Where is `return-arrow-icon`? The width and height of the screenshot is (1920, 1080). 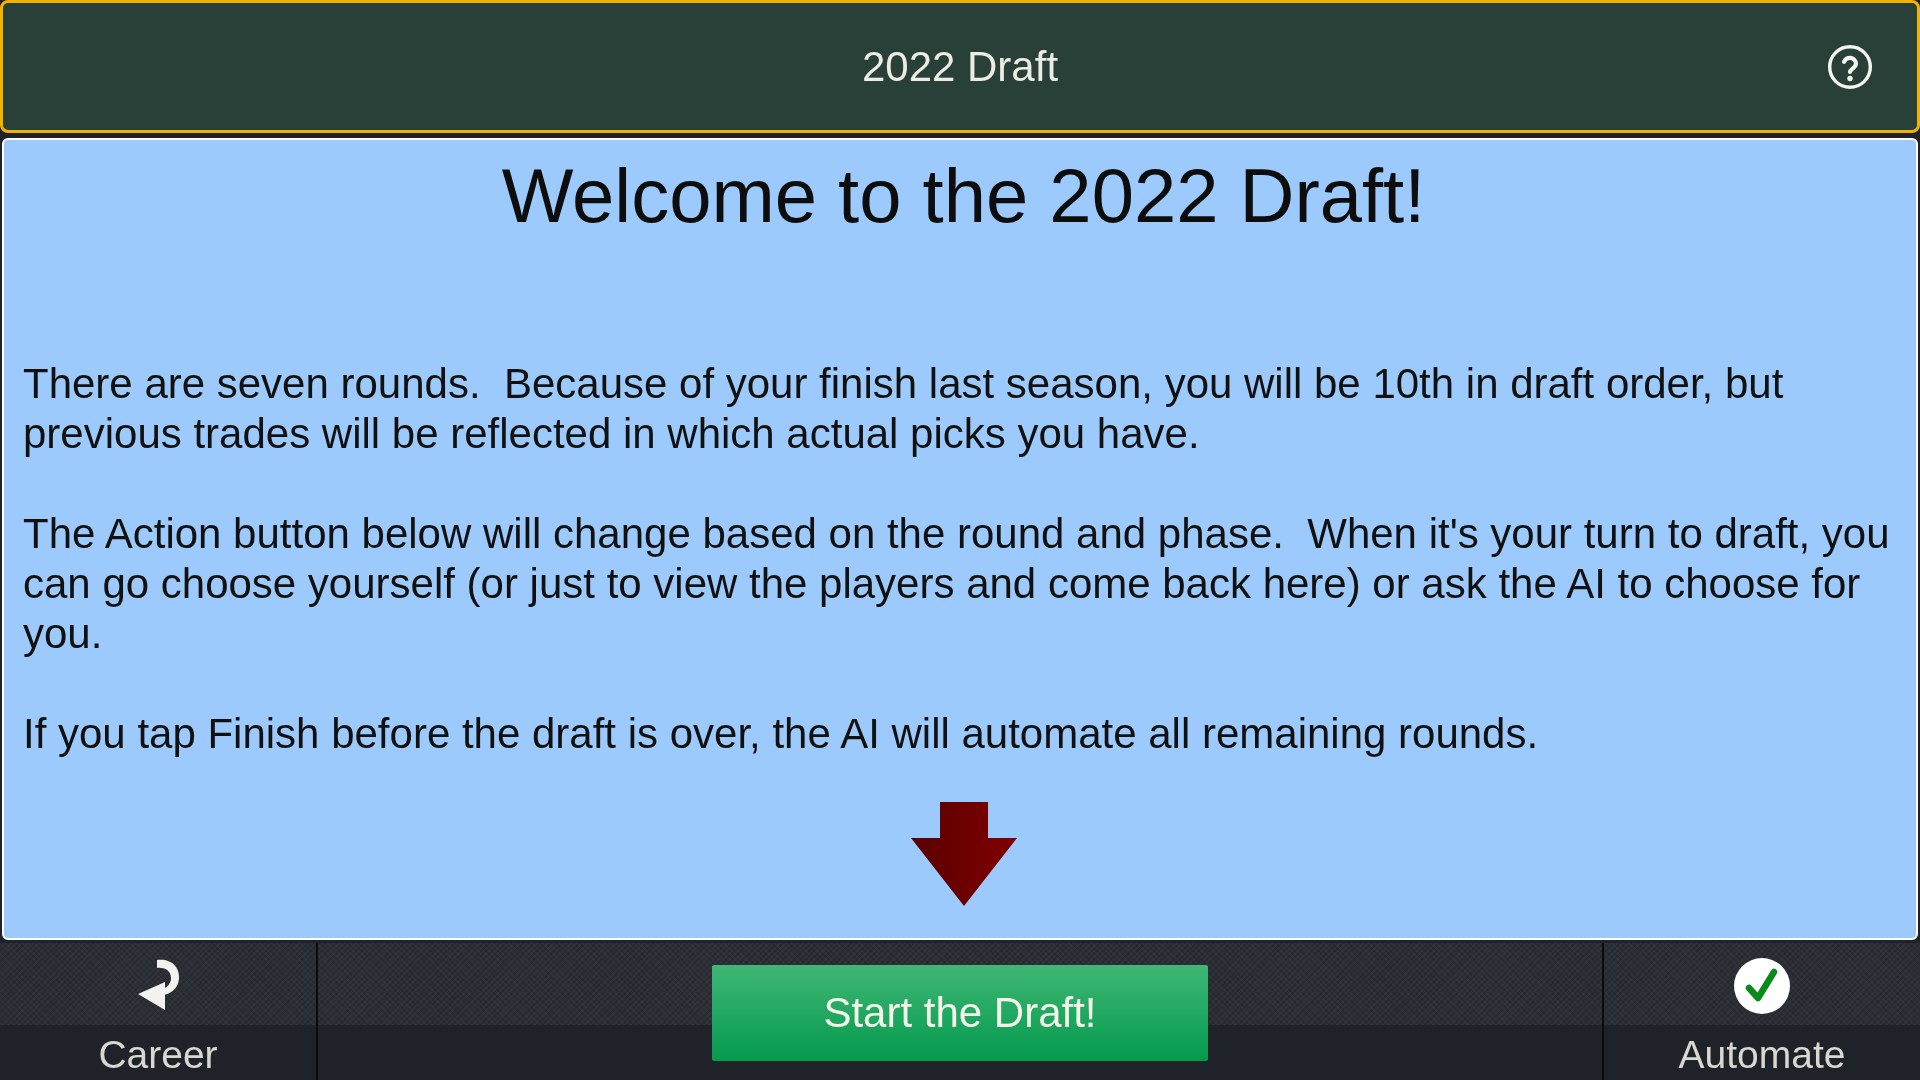 return-arrow-icon is located at coordinates (158, 984).